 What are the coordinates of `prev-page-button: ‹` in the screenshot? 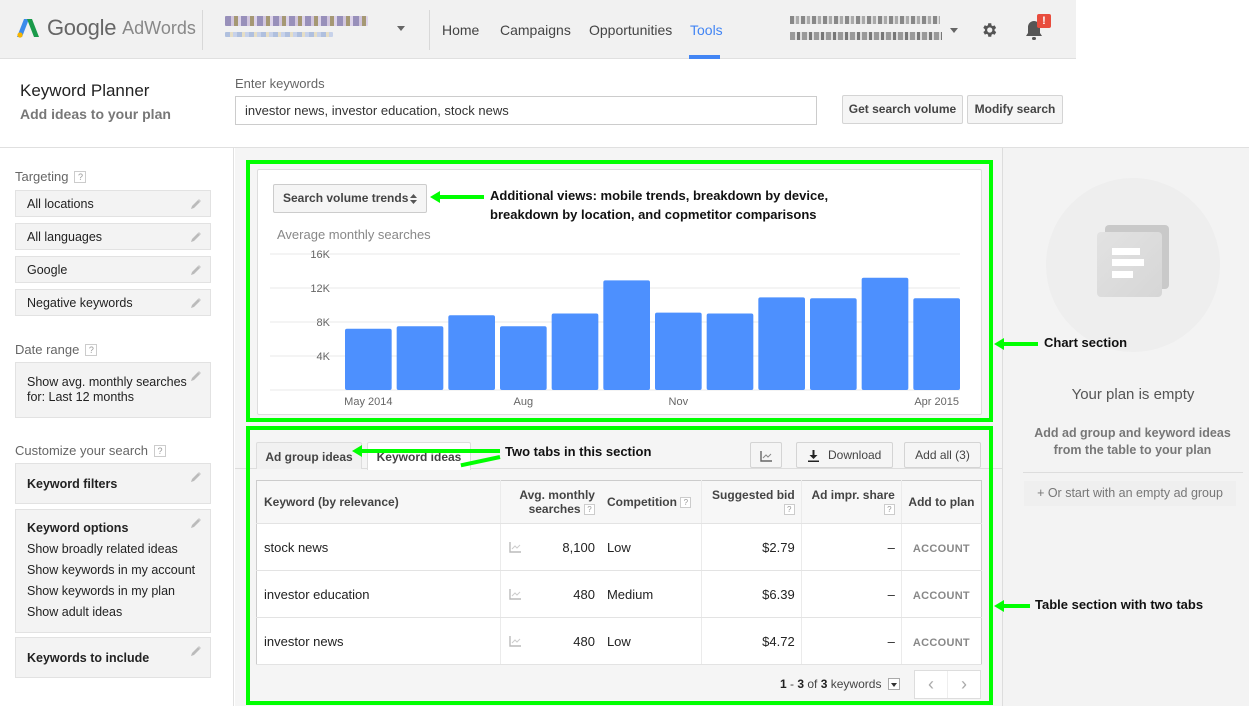 It's located at (931, 684).